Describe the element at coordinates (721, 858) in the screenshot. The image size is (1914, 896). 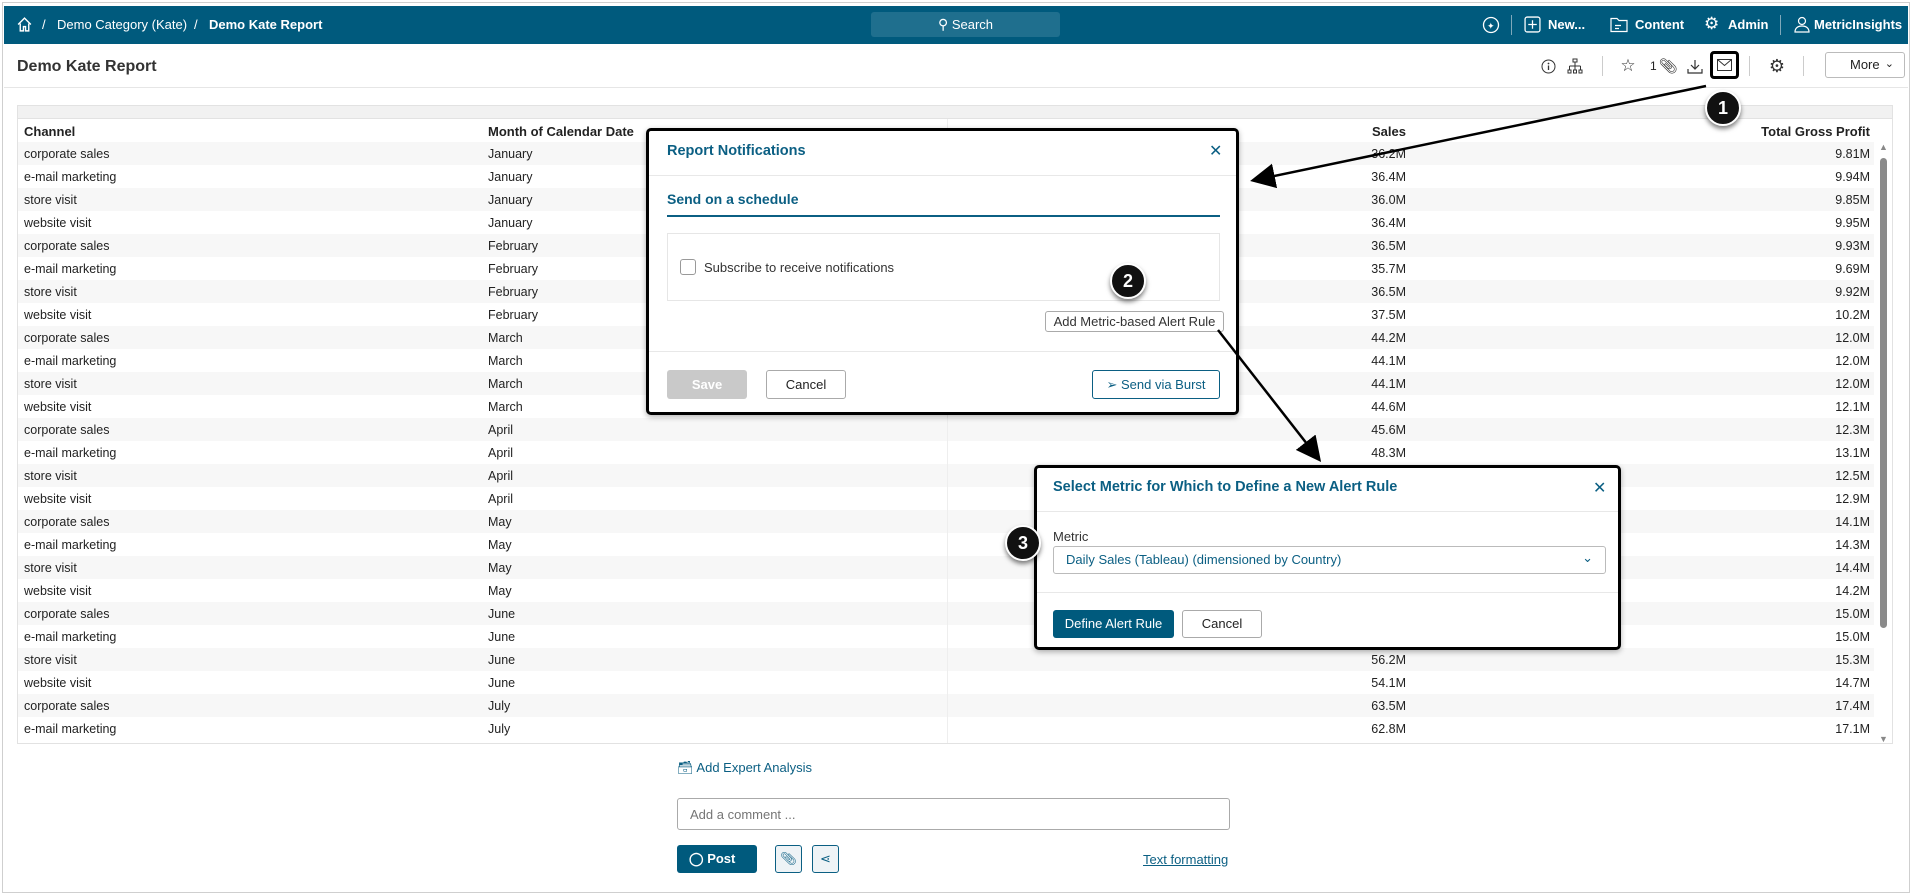
I see `post-label: Post` at that location.